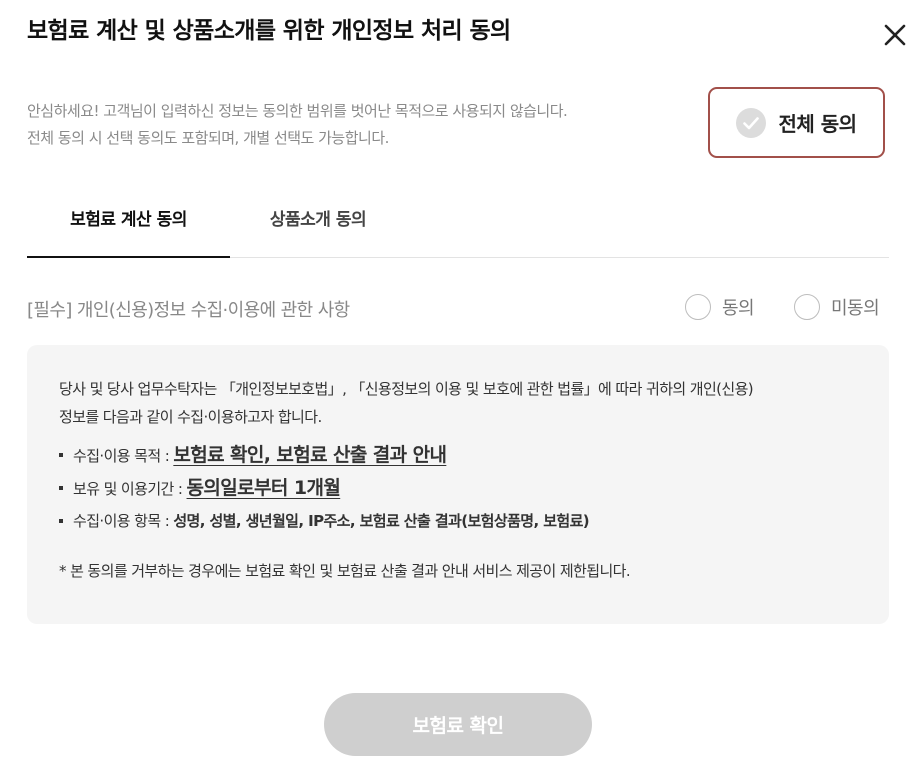  What do you see at coordinates (318, 222) in the screenshot?
I see `tab-product-introduction: 상품소개 동의` at bounding box center [318, 222].